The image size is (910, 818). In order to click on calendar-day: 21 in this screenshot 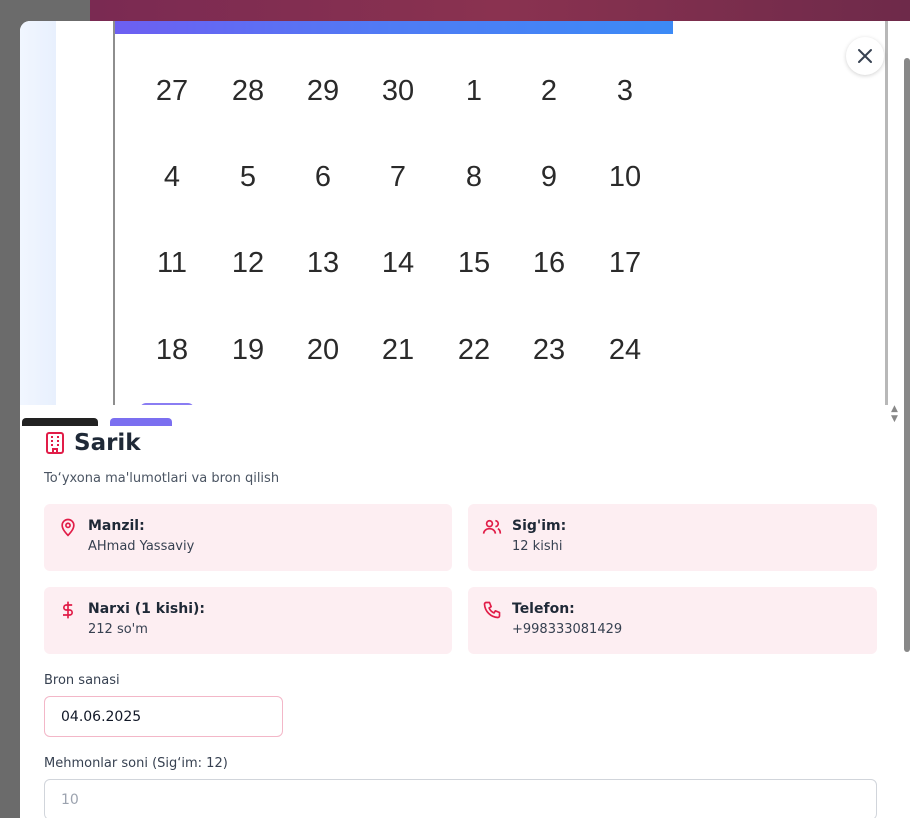, I will do `click(398, 350)`.